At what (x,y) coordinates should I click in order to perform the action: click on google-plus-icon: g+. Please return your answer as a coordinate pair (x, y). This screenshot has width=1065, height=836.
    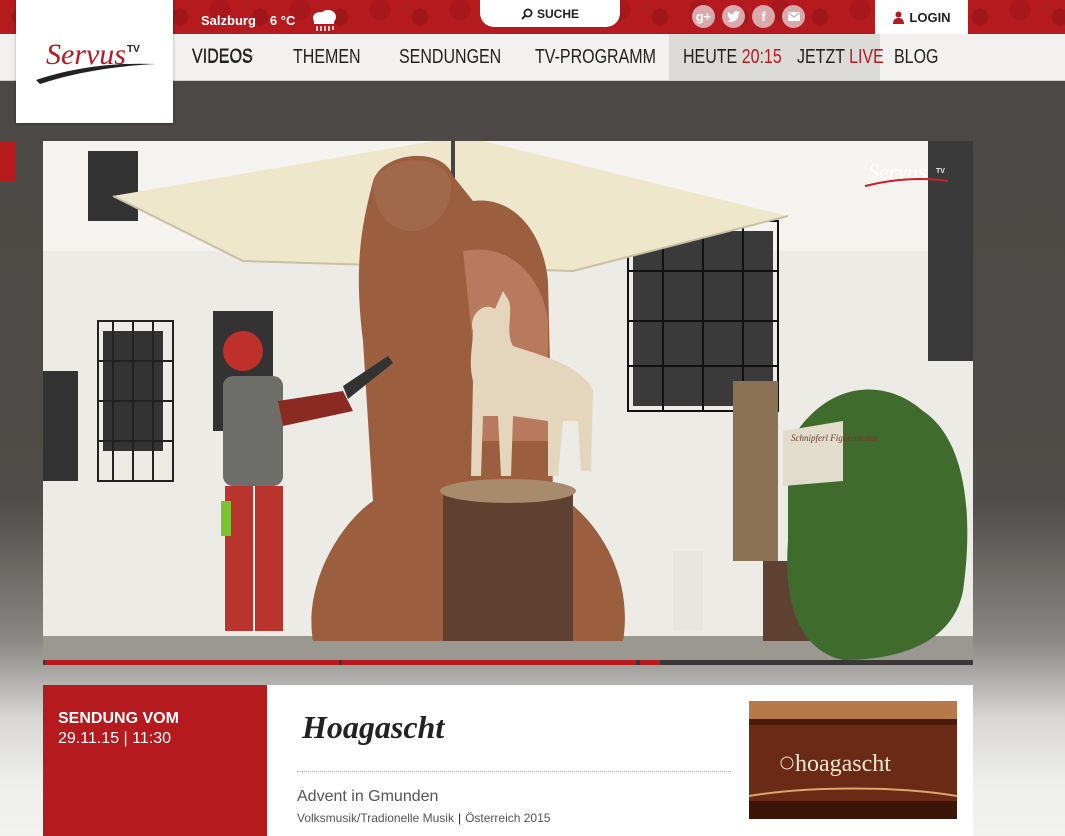
    Looking at the image, I should click on (703, 16).